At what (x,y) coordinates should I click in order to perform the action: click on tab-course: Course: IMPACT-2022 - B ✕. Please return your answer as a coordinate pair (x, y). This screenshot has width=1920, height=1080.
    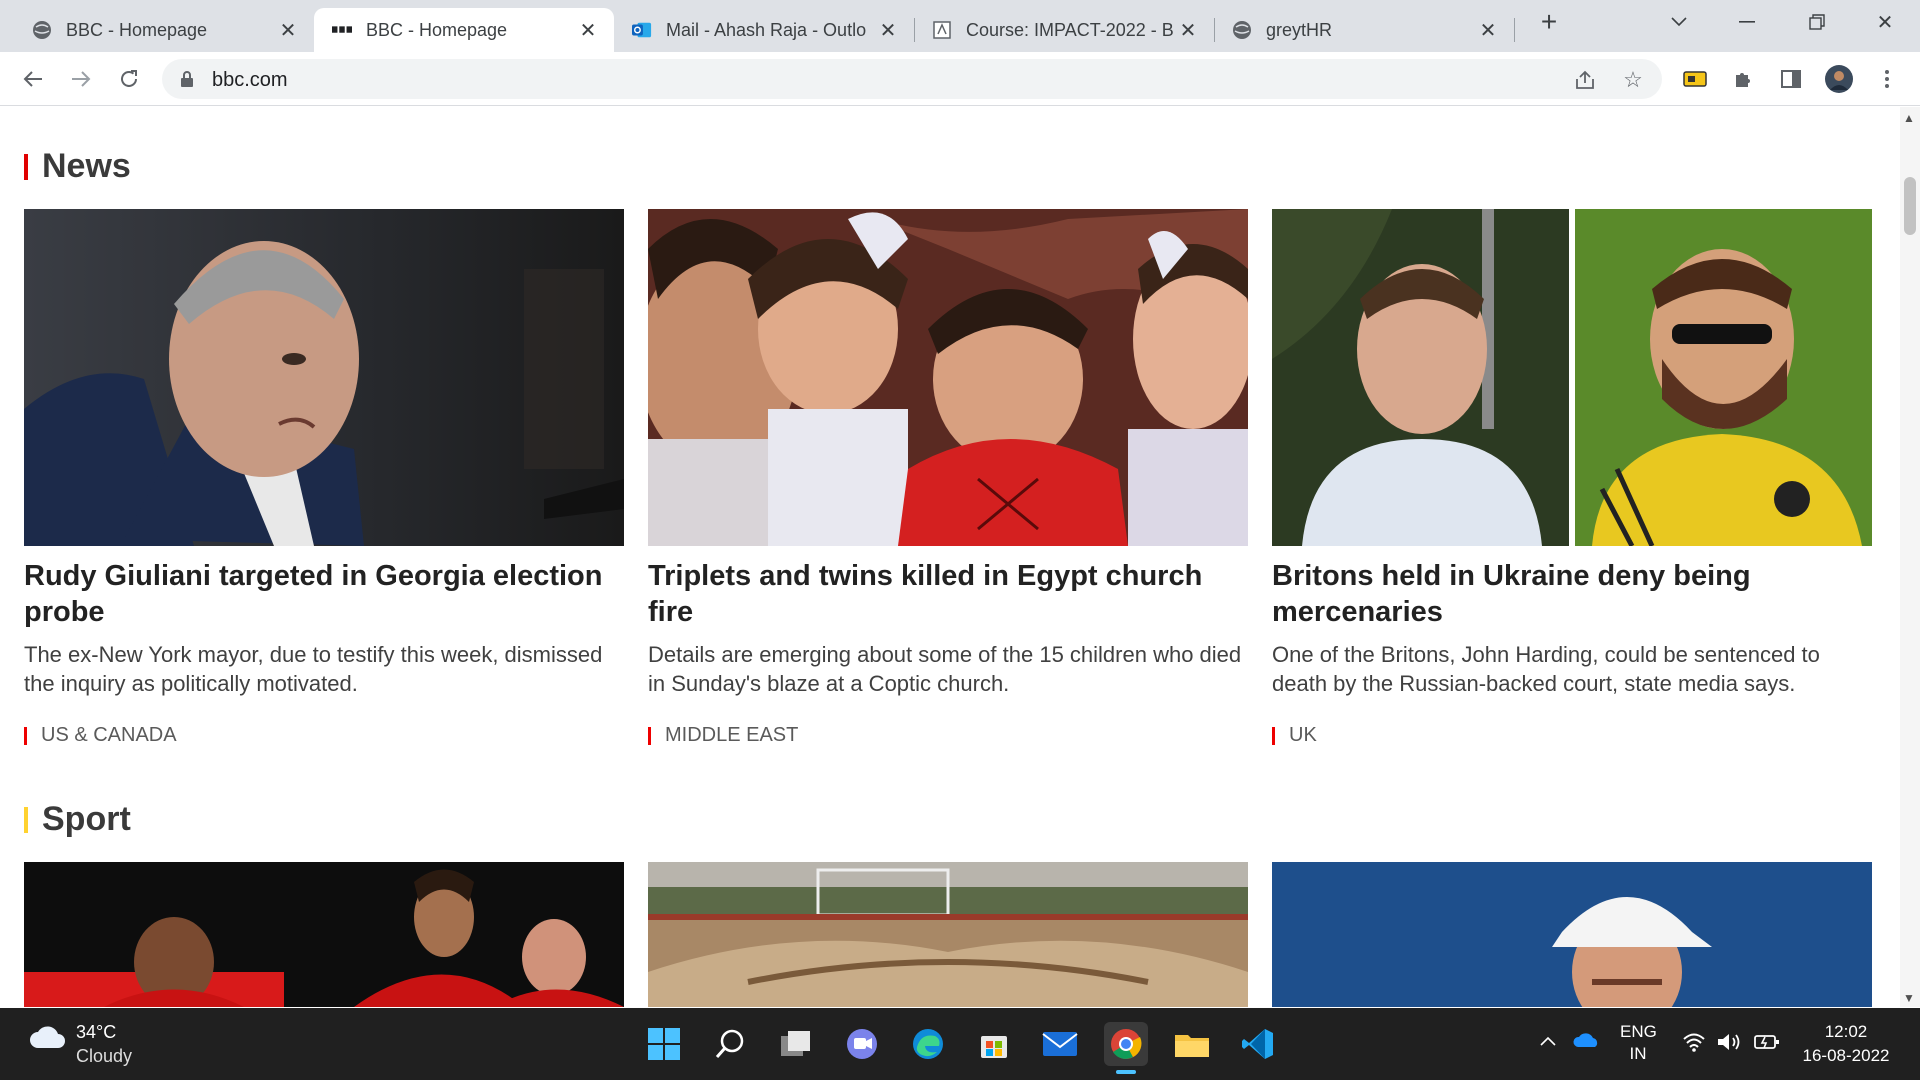
    Looking at the image, I should click on (1064, 30).